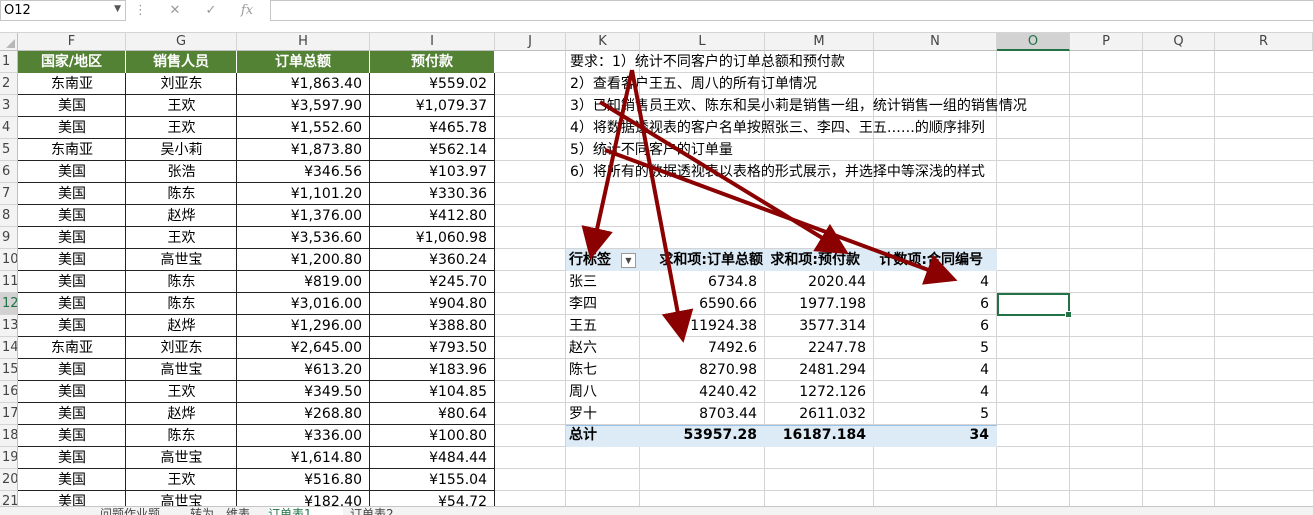 This screenshot has height=515, width=1313. What do you see at coordinates (247, 10) in the screenshot?
I see `function-icon: fx` at bounding box center [247, 10].